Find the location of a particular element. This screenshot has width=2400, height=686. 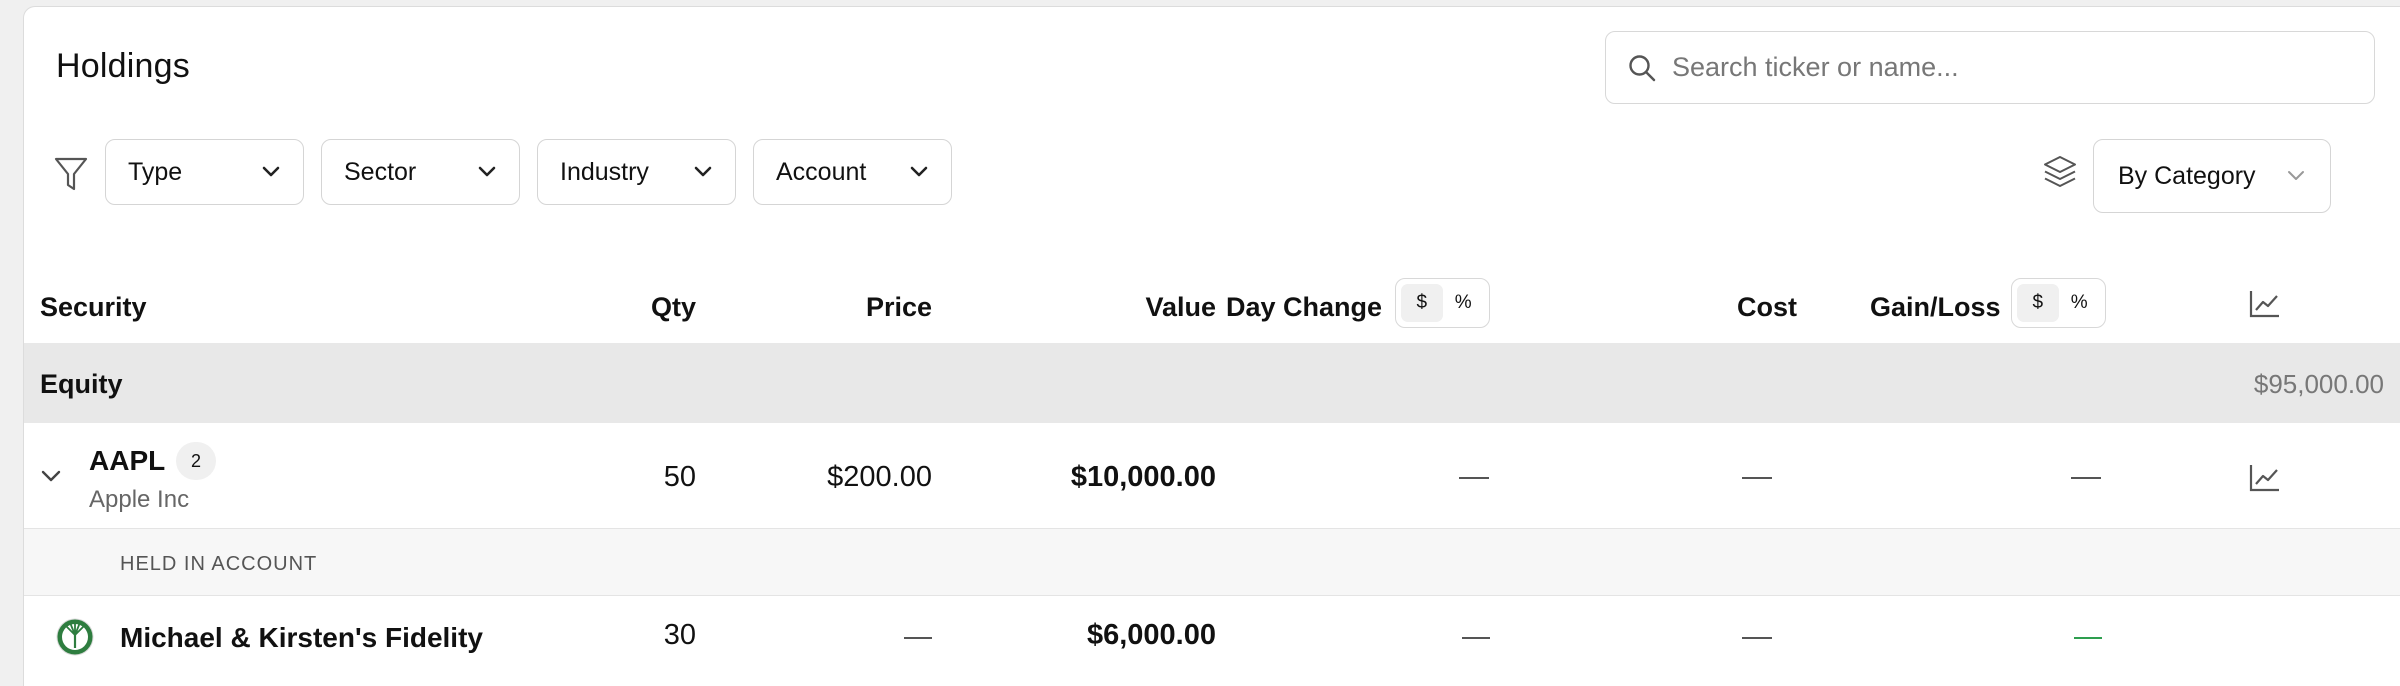

column-header-gain-loss: Gain/Loss is located at coordinates (1935, 307).